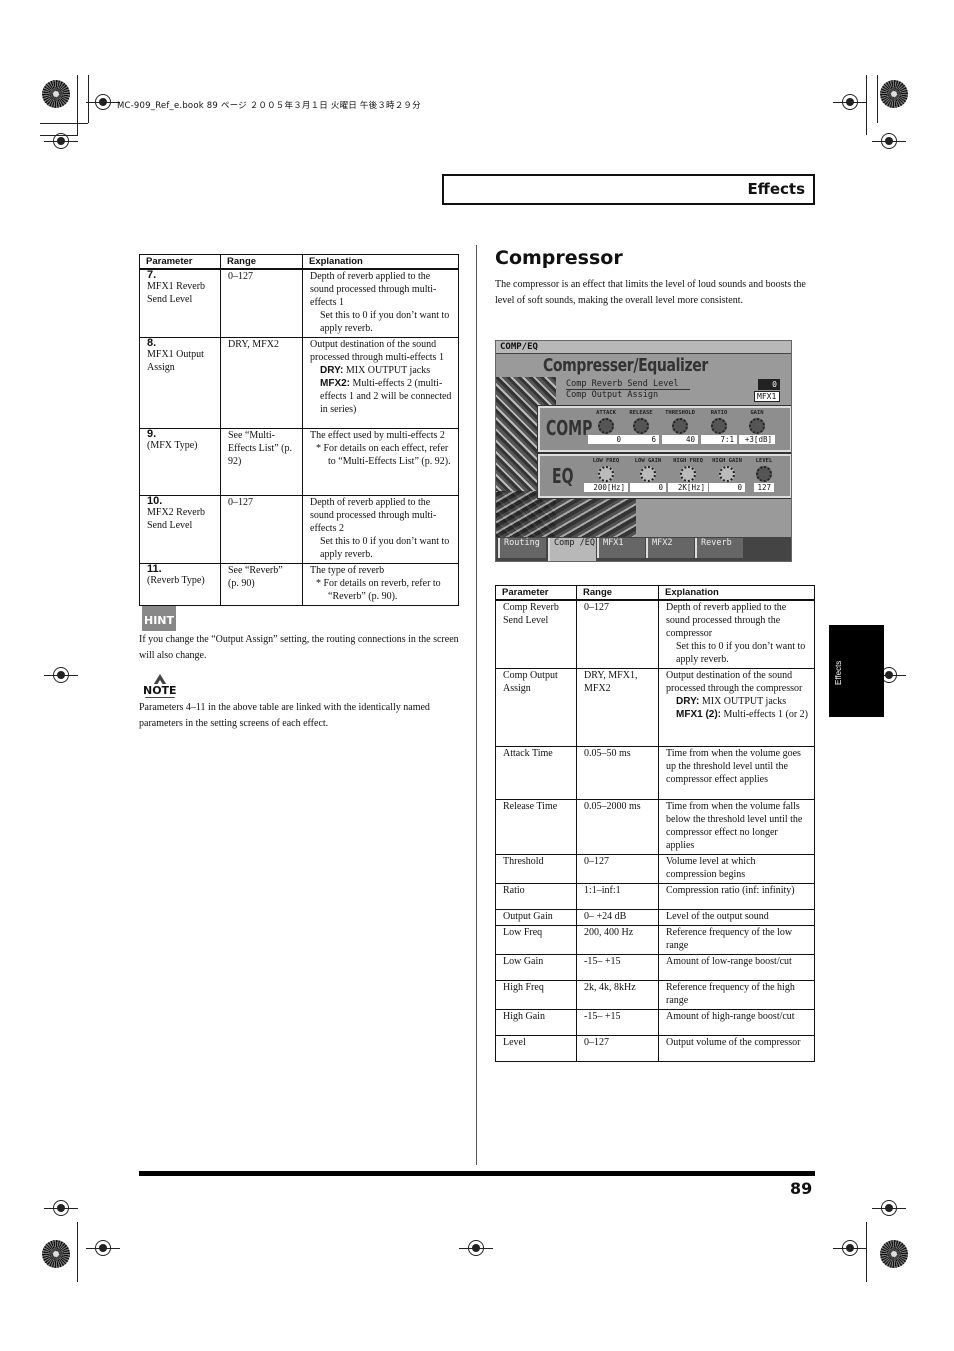 The height and width of the screenshot is (1351, 954). What do you see at coordinates (255, 577) in the screenshot?
I see `param-range: See “Reverb” (p. 90)` at bounding box center [255, 577].